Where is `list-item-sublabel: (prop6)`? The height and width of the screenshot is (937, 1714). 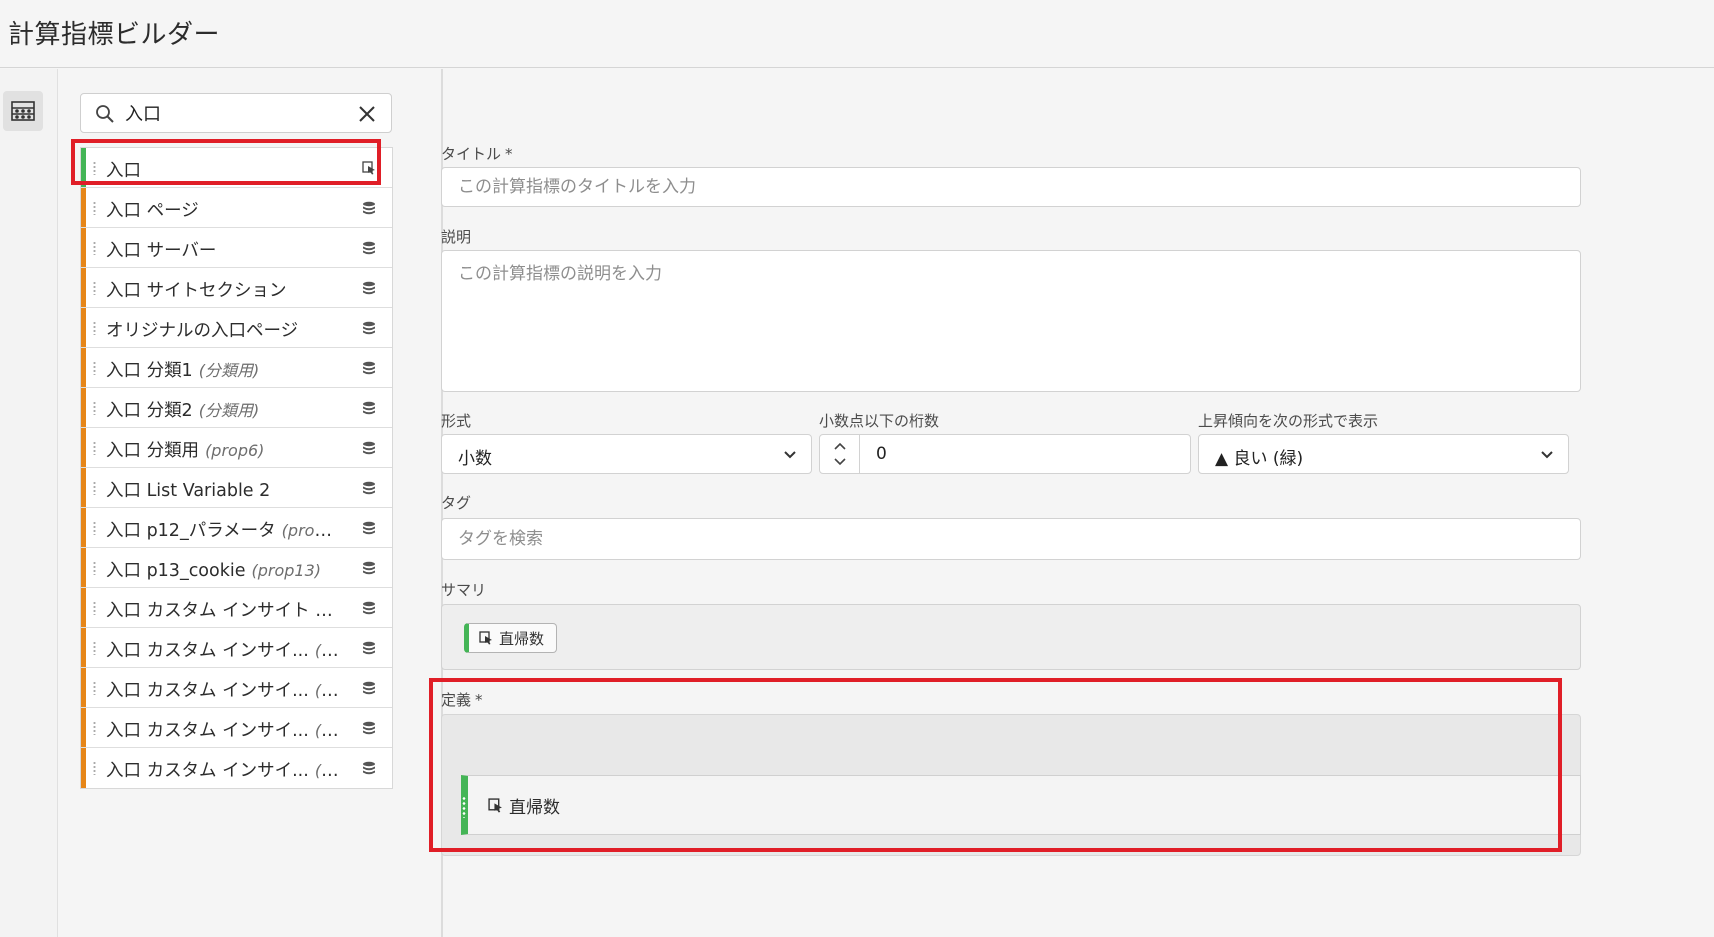 list-item-sublabel: (prop6) is located at coordinates (235, 450).